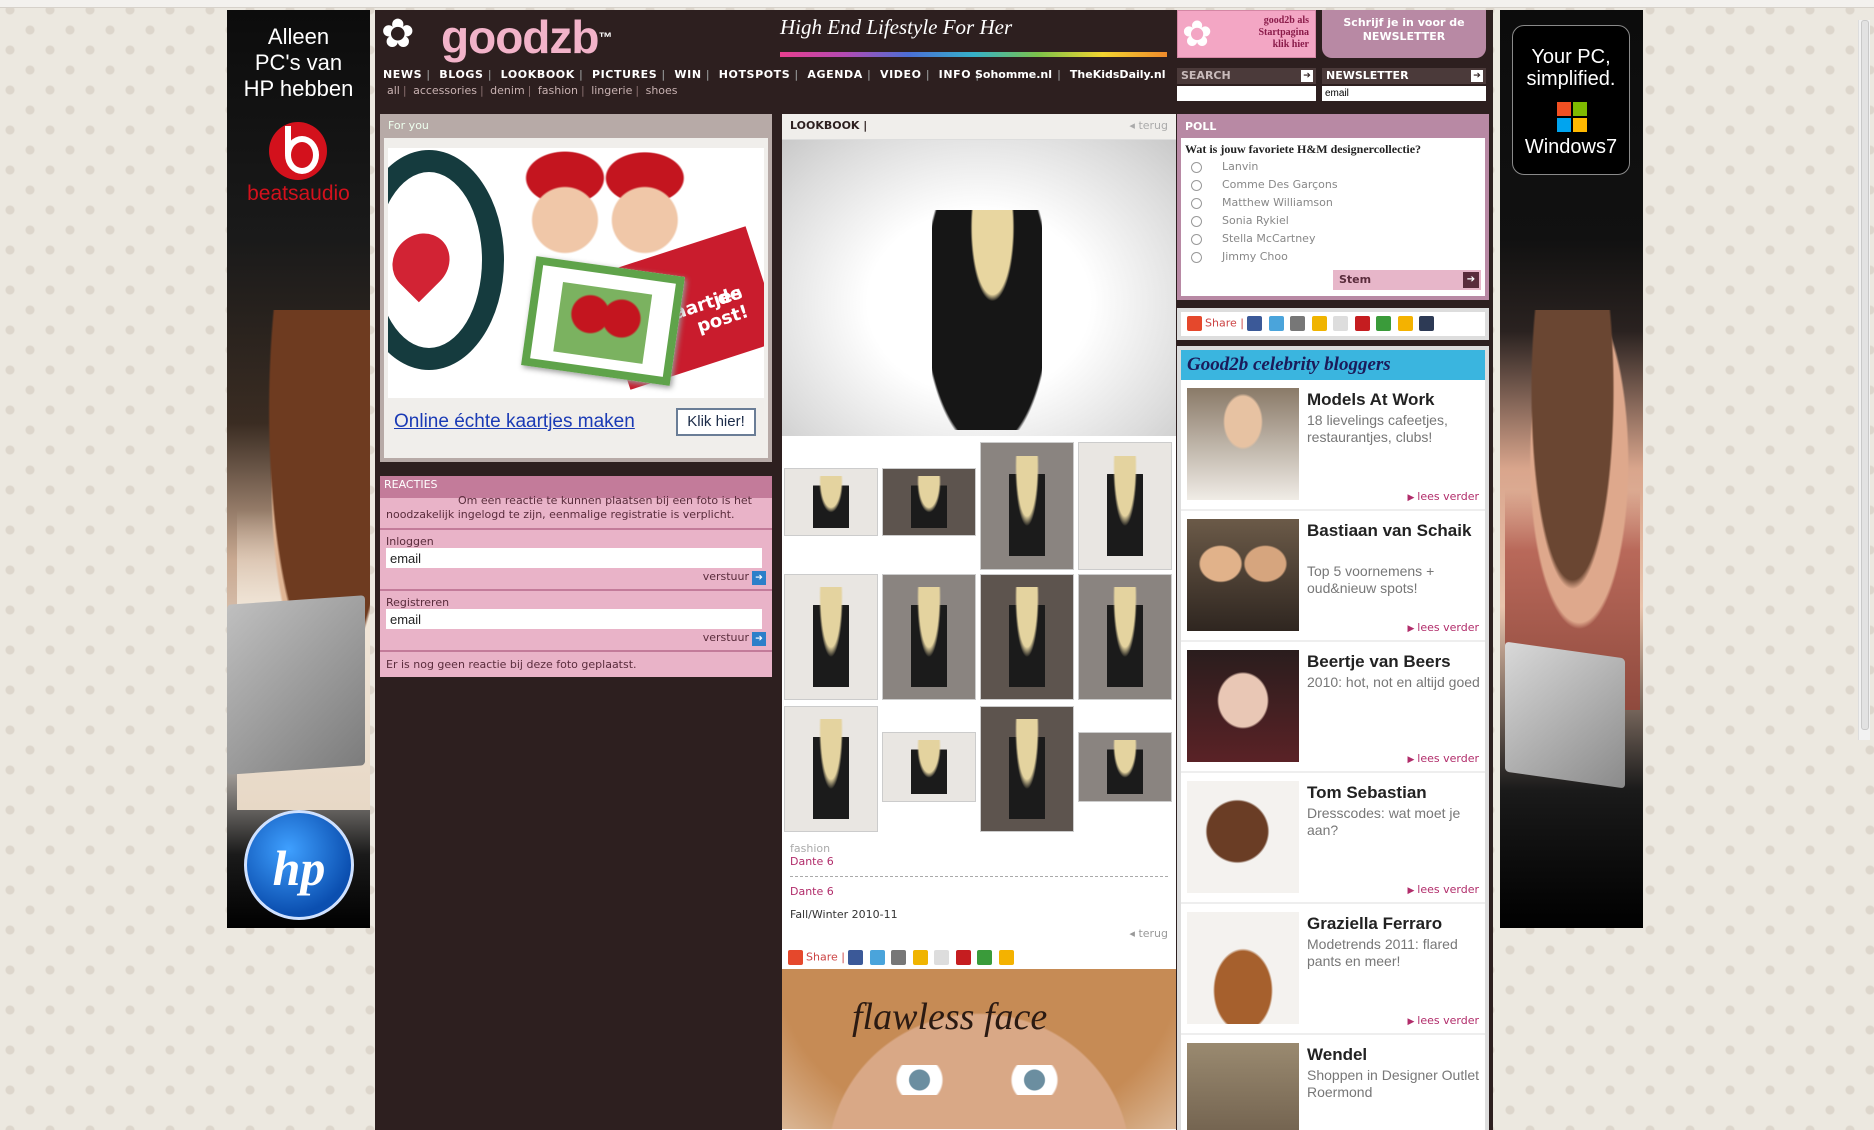 Image resolution: width=1874 pixels, height=1130 pixels. What do you see at coordinates (1407, 280) in the screenshot?
I see `poll-vote-button: Stem ➔` at bounding box center [1407, 280].